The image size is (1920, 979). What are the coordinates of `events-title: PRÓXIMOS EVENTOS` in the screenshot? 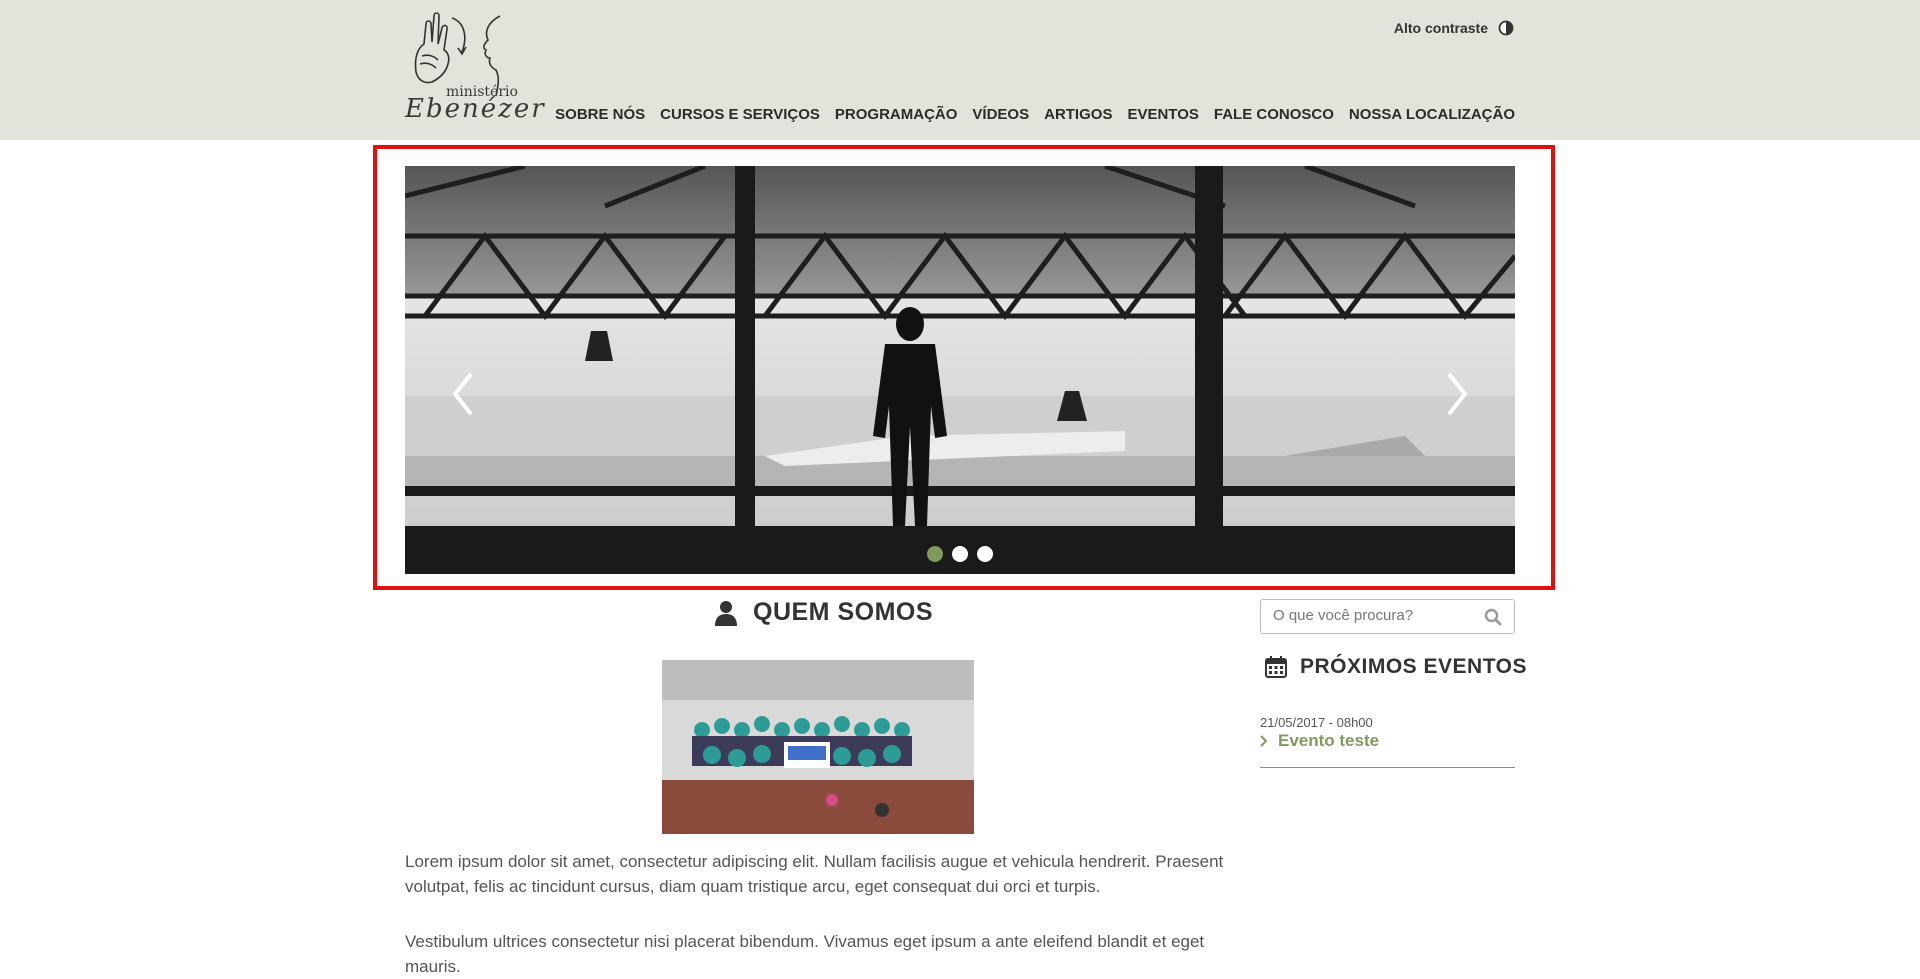 It's located at (1413, 666).